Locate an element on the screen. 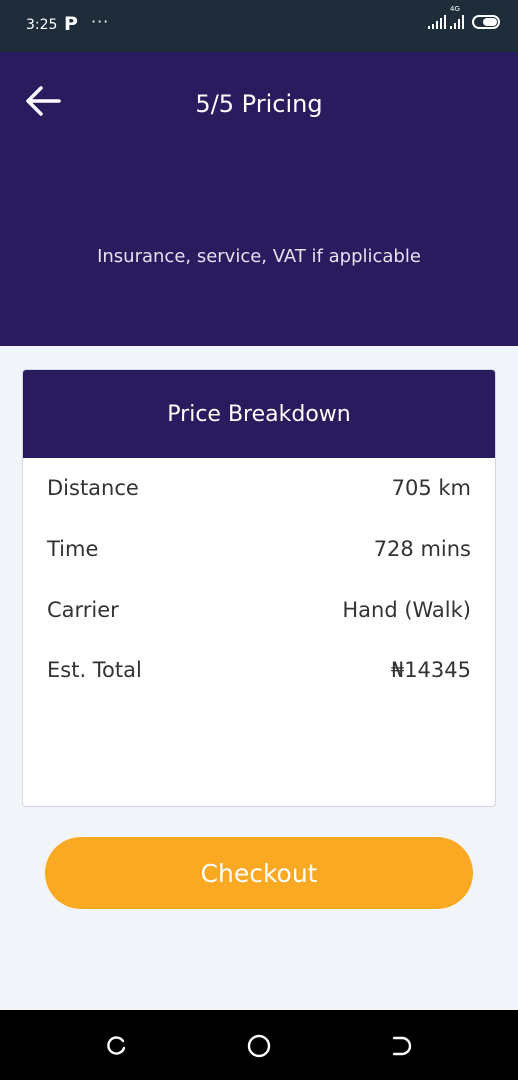 The image size is (518, 1080). back-nav-icon is located at coordinates (402, 1046).